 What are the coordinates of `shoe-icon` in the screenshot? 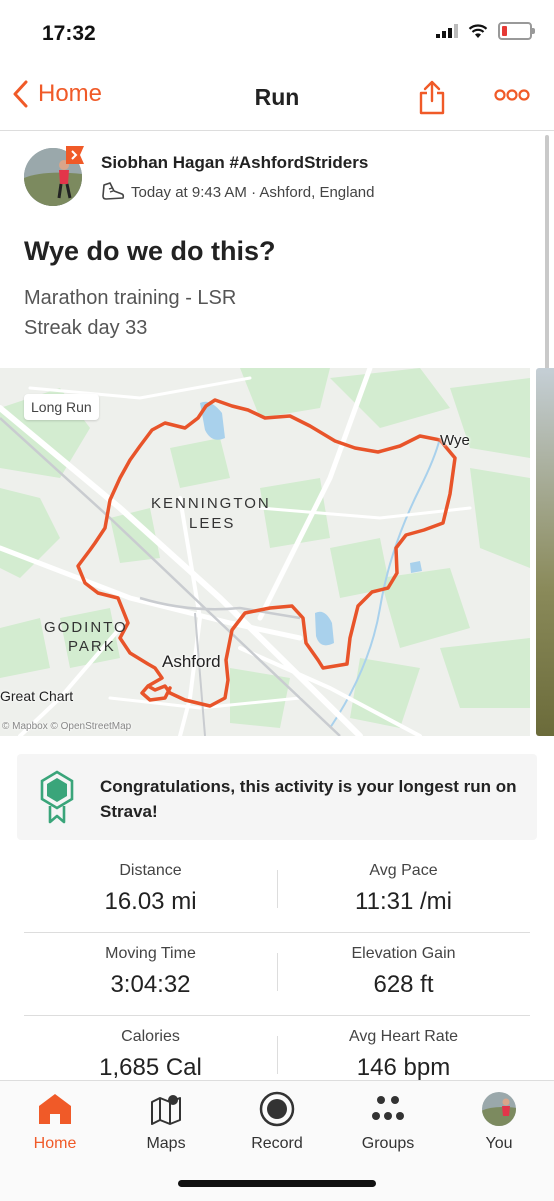 It's located at (113, 191).